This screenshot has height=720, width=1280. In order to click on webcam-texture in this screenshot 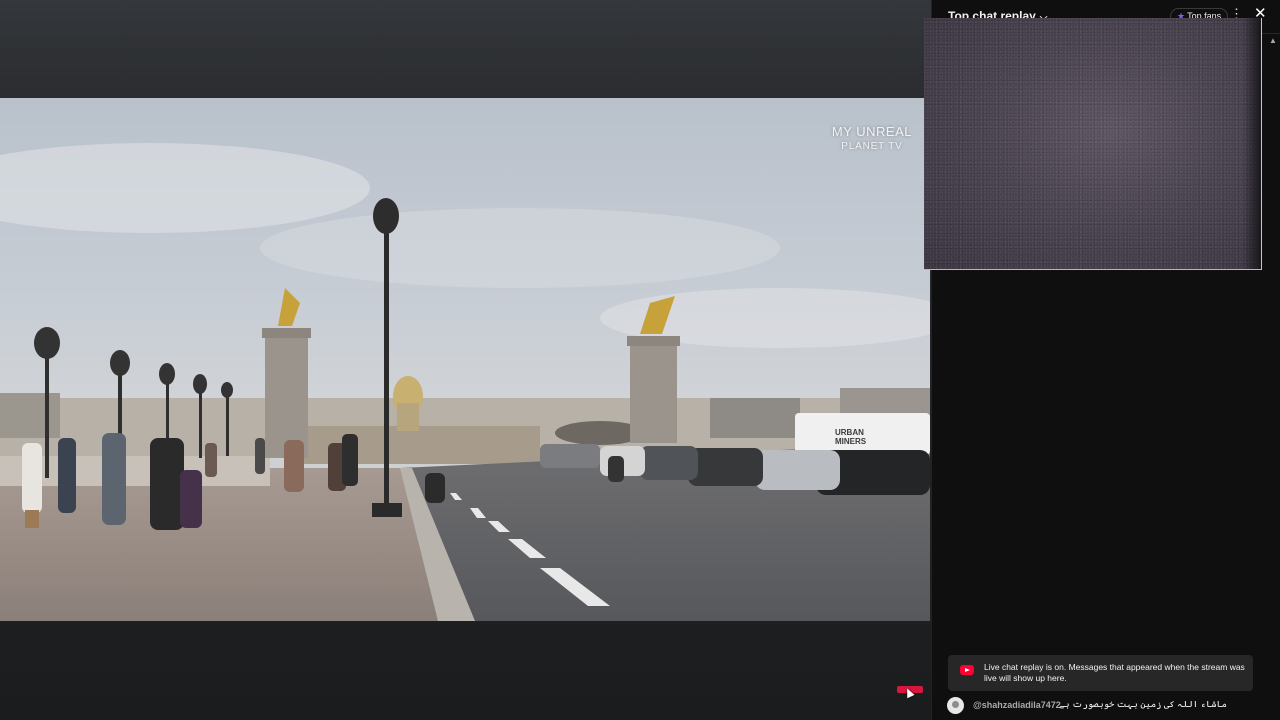, I will do `click(1092, 143)`.